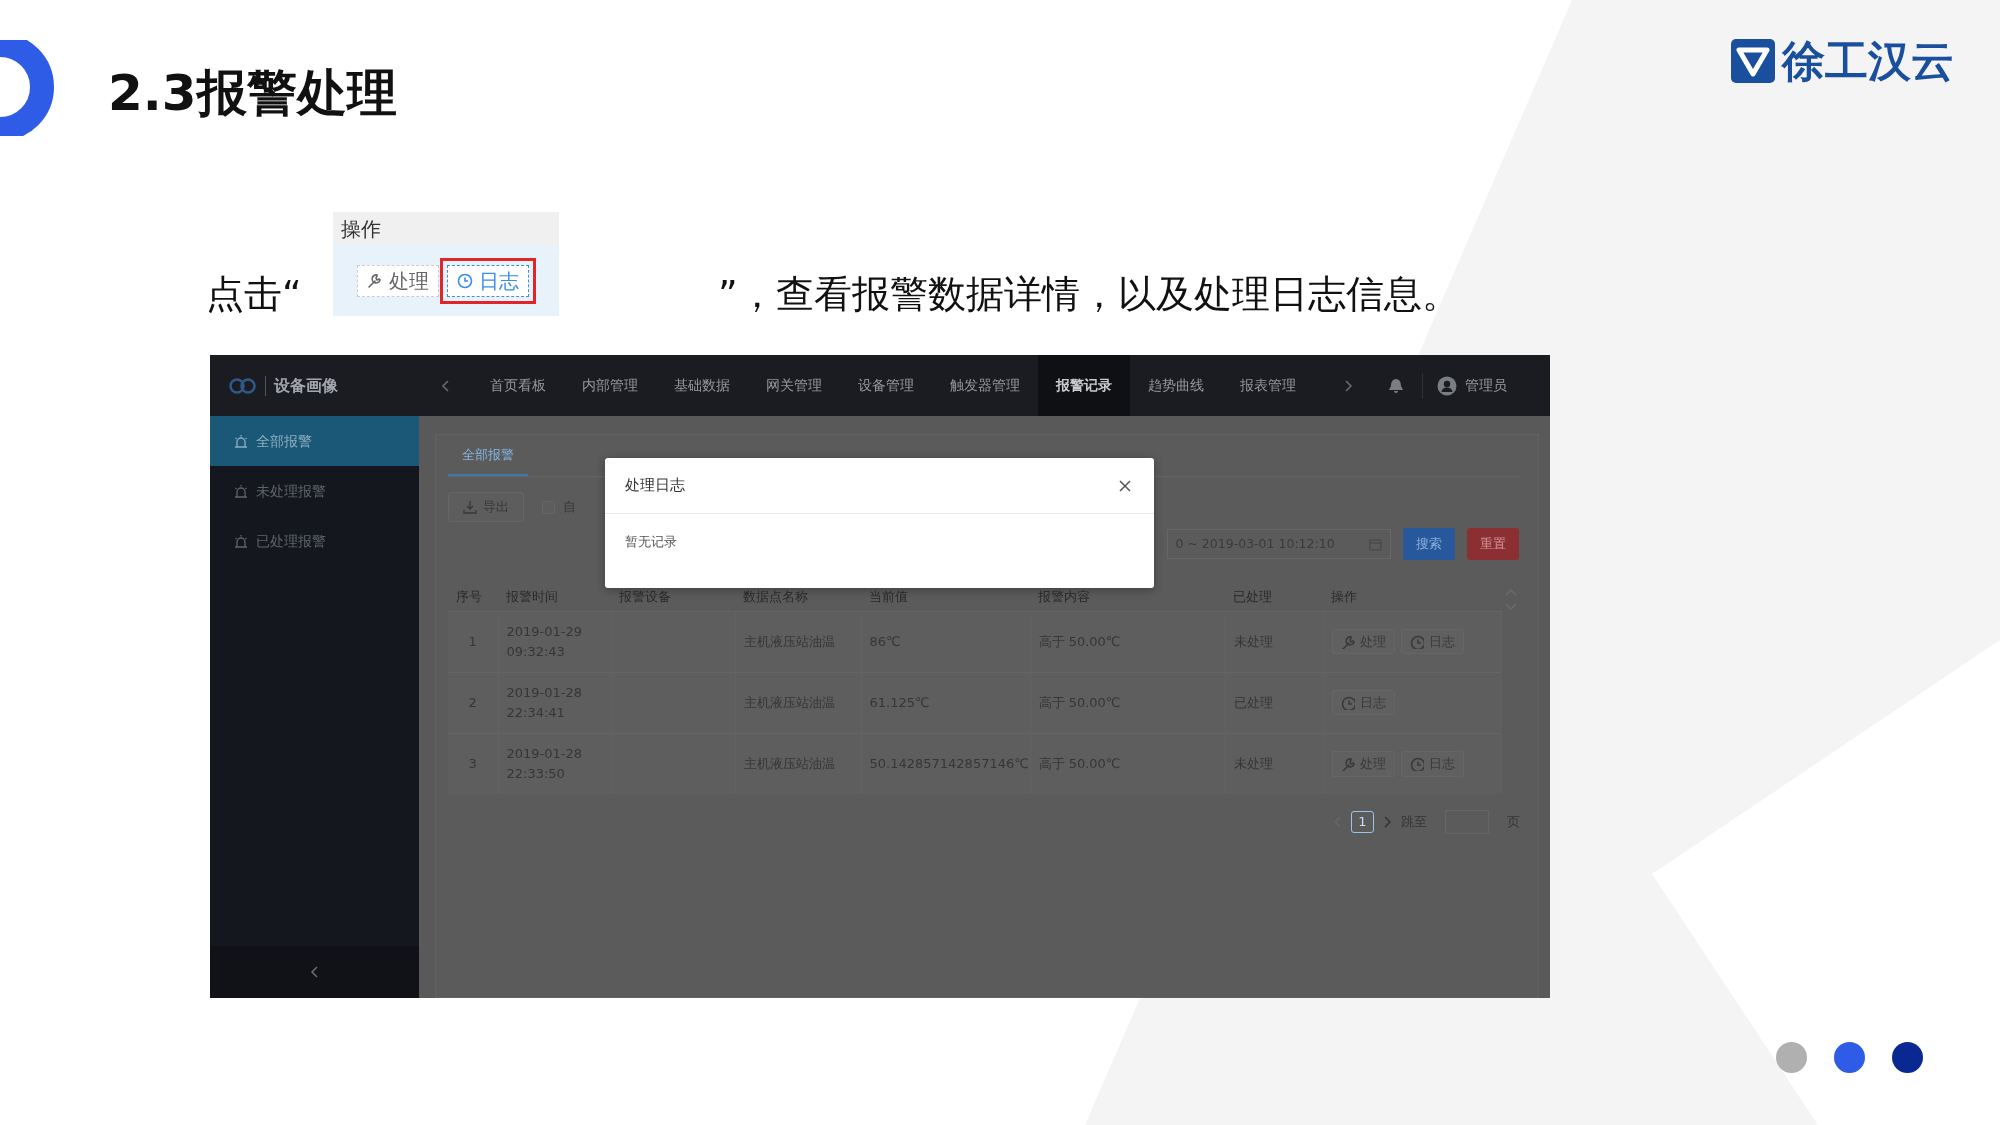  What do you see at coordinates (314, 541) in the screenshot?
I see `sidebar-item: 已处理报警` at bounding box center [314, 541].